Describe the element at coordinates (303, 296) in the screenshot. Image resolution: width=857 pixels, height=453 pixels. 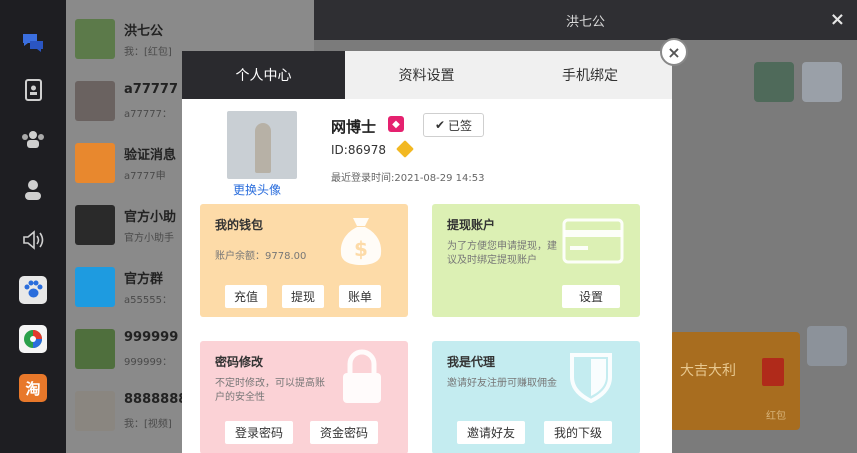
I see `withdraw-button: 提现` at that location.